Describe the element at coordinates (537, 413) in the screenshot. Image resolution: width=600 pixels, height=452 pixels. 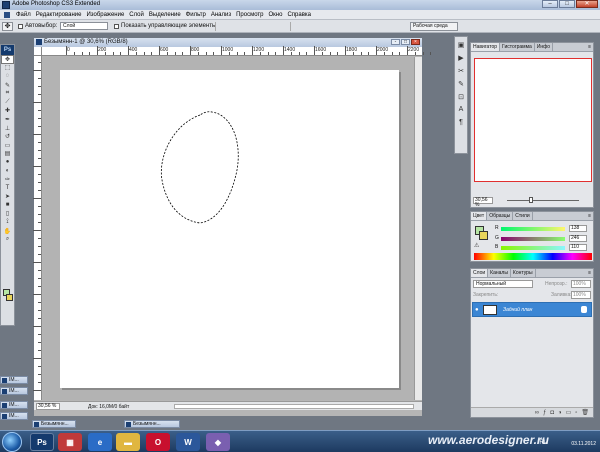
I see `link-layers-icon: ∞` at that location.